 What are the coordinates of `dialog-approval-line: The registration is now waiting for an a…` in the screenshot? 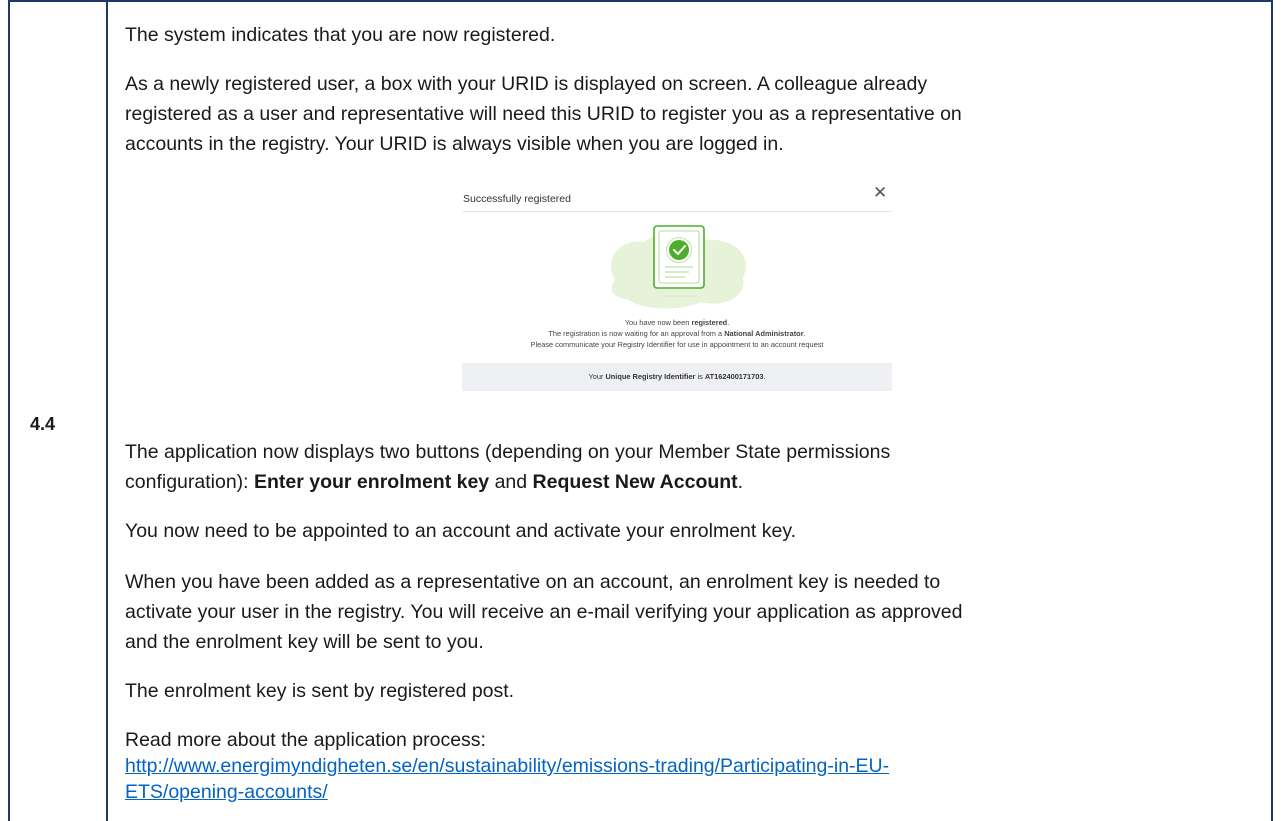 It's located at (677, 333).